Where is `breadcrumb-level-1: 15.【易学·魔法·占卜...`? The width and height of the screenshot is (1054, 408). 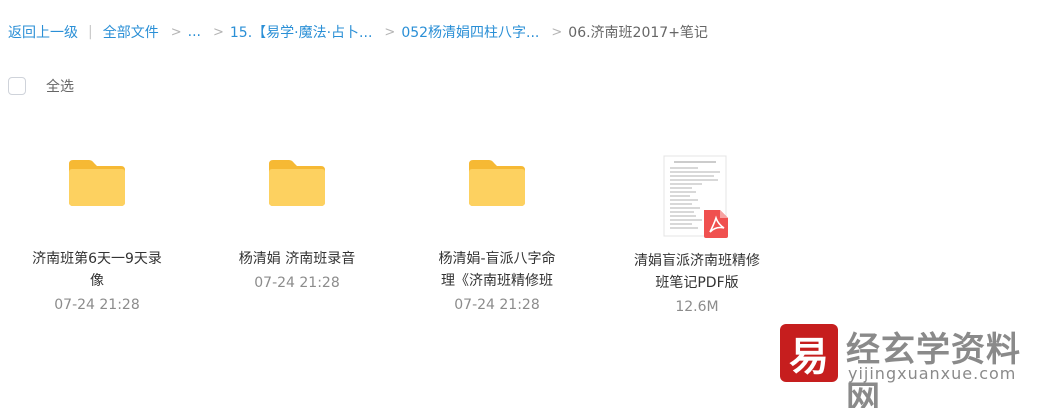 breadcrumb-level-1: 15.【易学·魔法·占卜... is located at coordinates (301, 32).